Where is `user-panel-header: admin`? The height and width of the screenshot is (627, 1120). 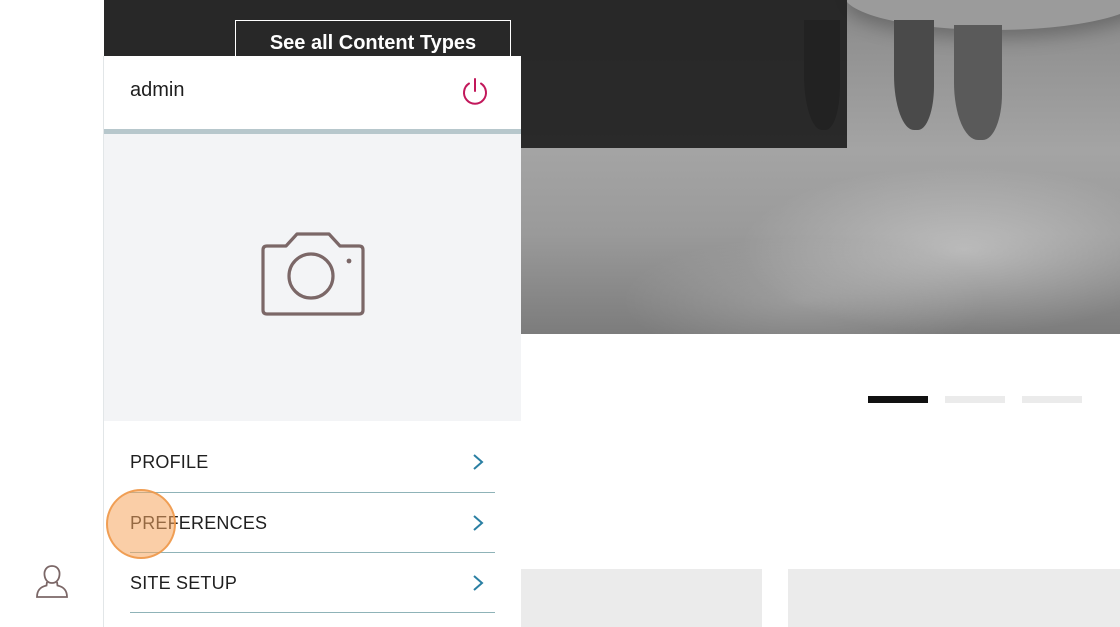
user-panel-header: admin is located at coordinates (312, 95).